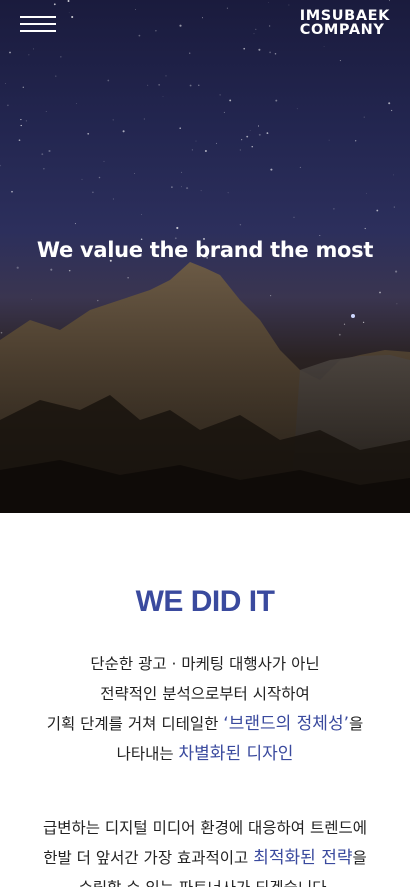 The image size is (410, 887). I want to click on text-line: 나타내는 차별화된 디자인, so click(205, 754).